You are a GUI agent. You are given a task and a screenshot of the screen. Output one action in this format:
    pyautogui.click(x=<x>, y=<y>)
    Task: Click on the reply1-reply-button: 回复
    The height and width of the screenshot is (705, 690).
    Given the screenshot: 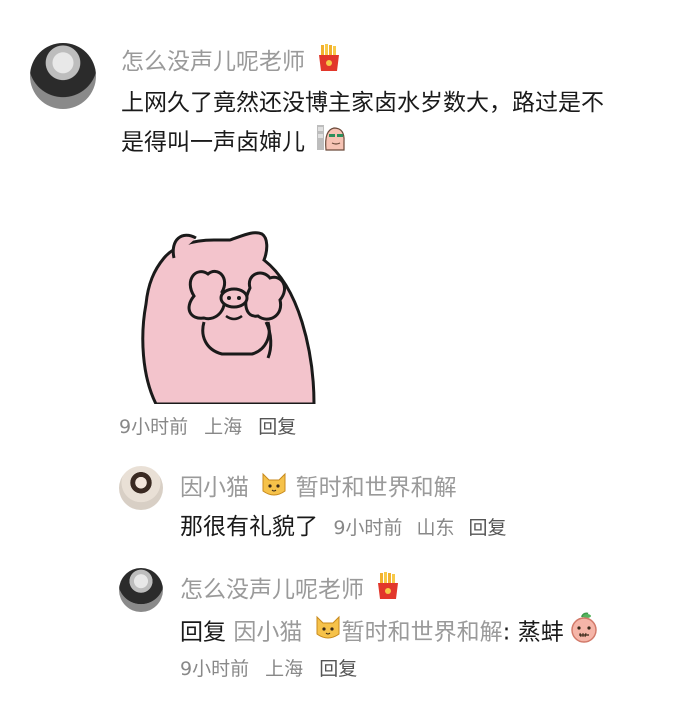 What is the action you would take?
    pyautogui.click(x=488, y=528)
    